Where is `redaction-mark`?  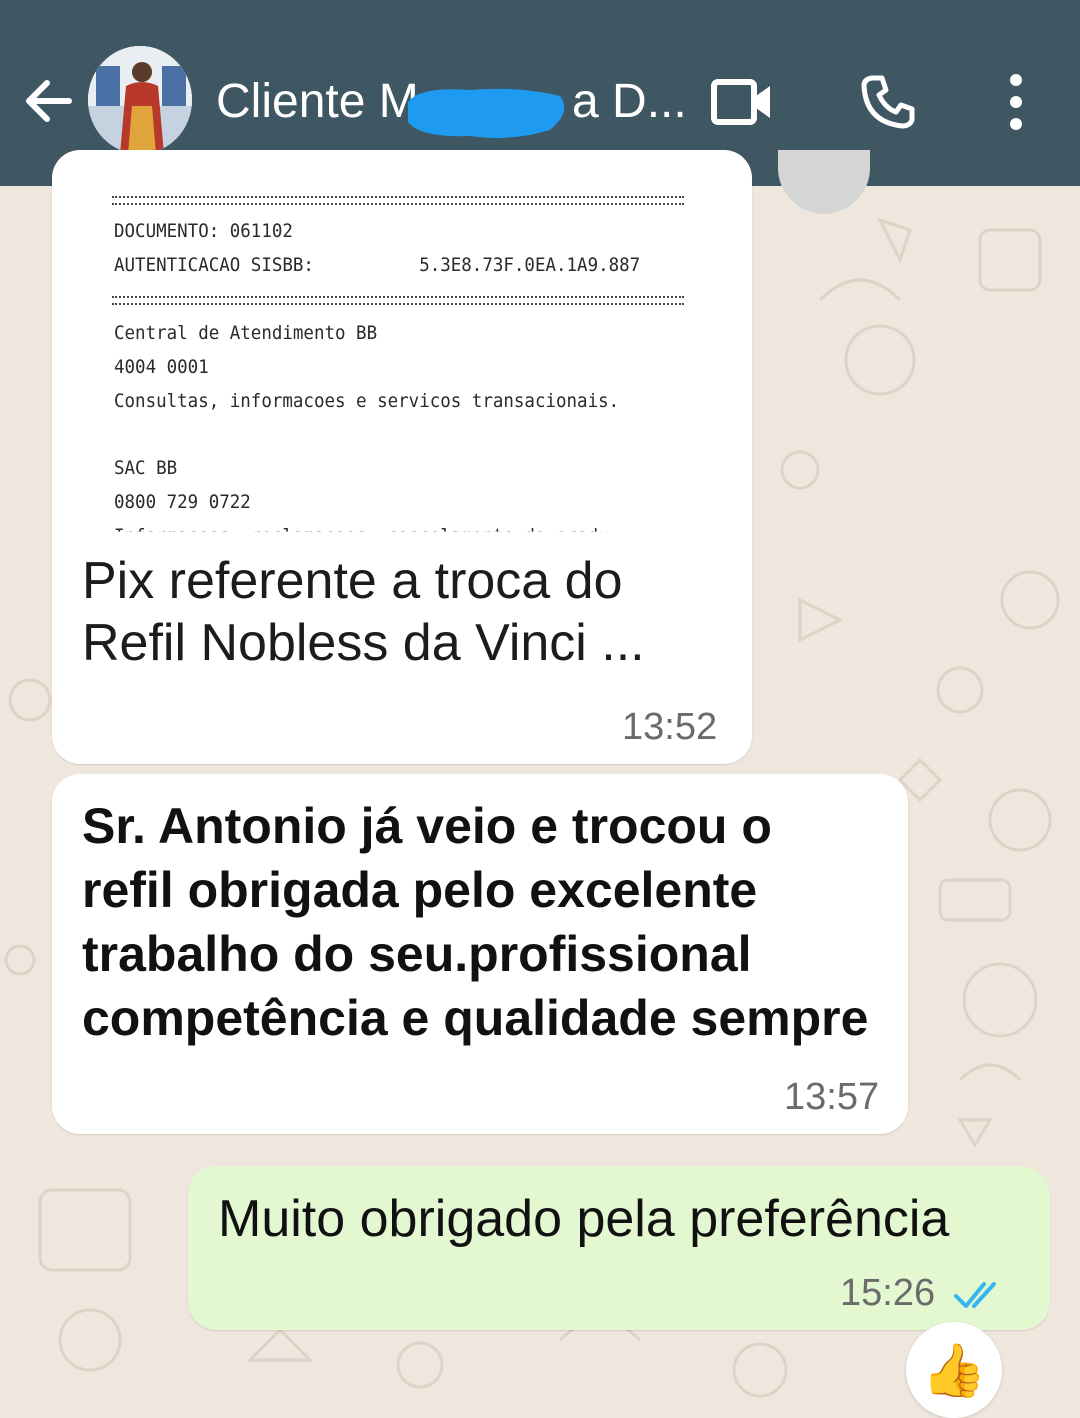 redaction-mark is located at coordinates (486, 113).